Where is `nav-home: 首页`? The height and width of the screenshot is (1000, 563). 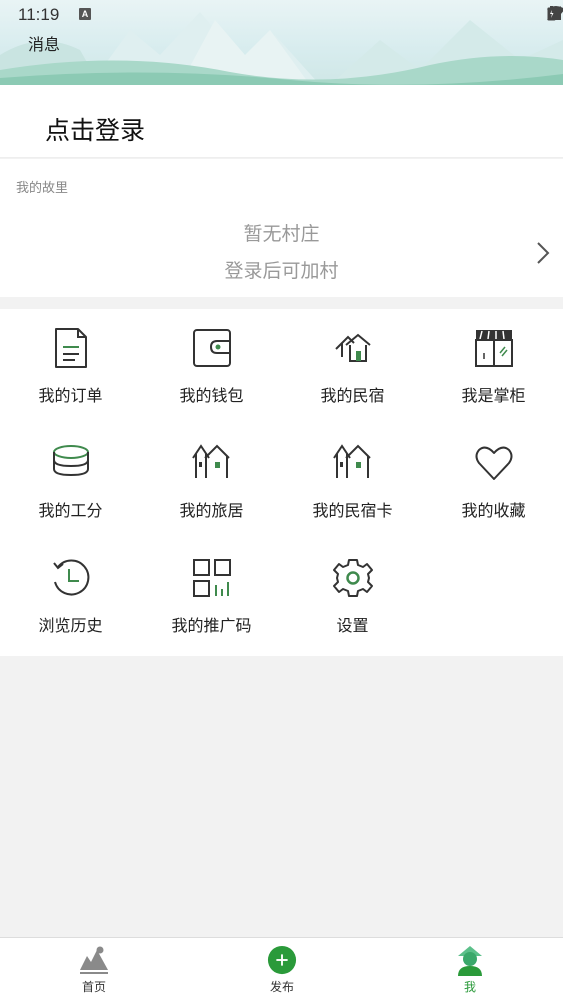
nav-home: 首页 is located at coordinates (94, 969).